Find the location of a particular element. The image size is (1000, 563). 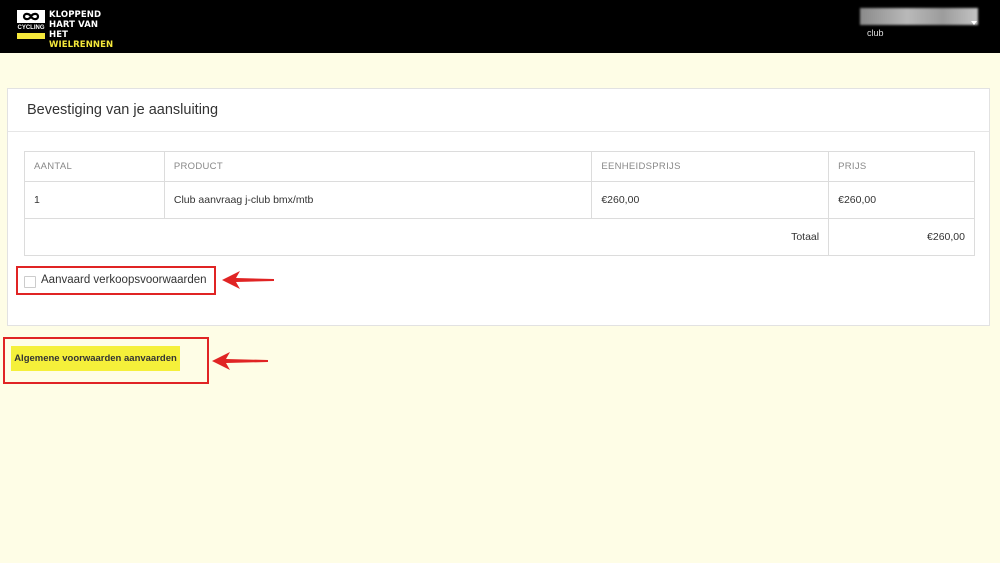

cell-unit-price: €260,00 is located at coordinates (710, 200).